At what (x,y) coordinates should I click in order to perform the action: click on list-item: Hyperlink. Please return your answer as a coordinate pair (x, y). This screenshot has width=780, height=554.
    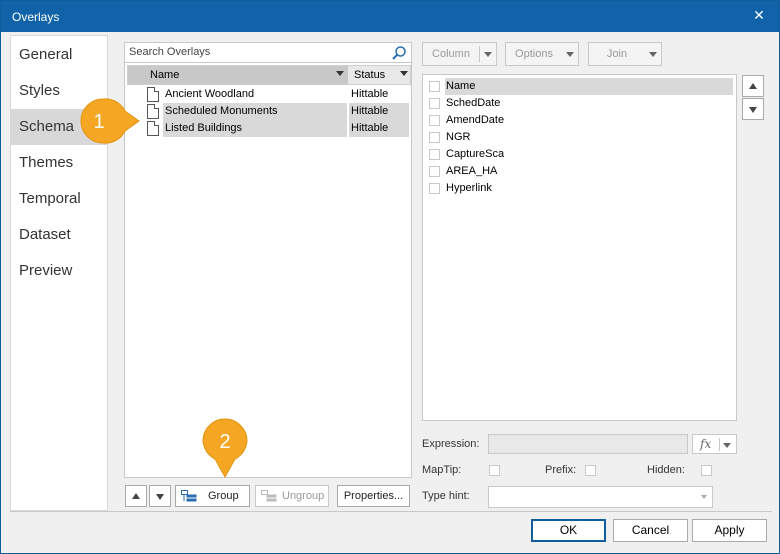
    Looking at the image, I should click on (579, 188).